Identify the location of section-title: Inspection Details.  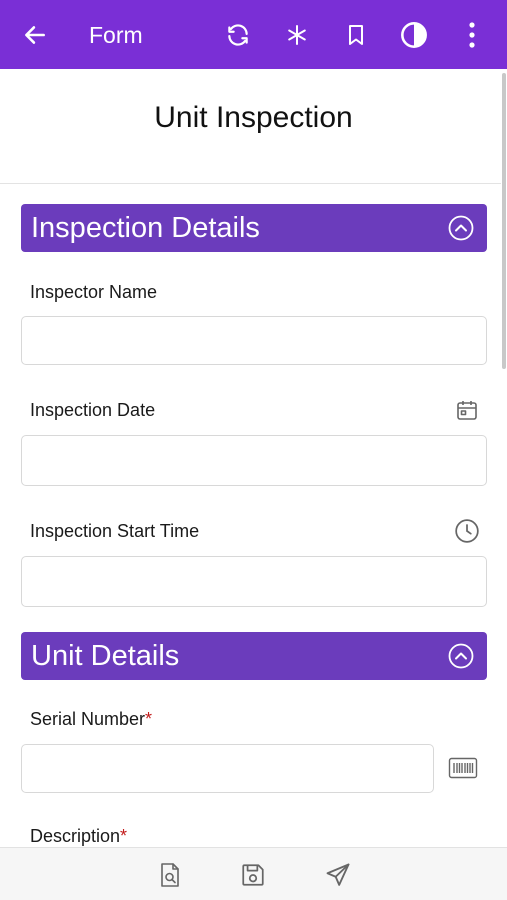
(145, 228).